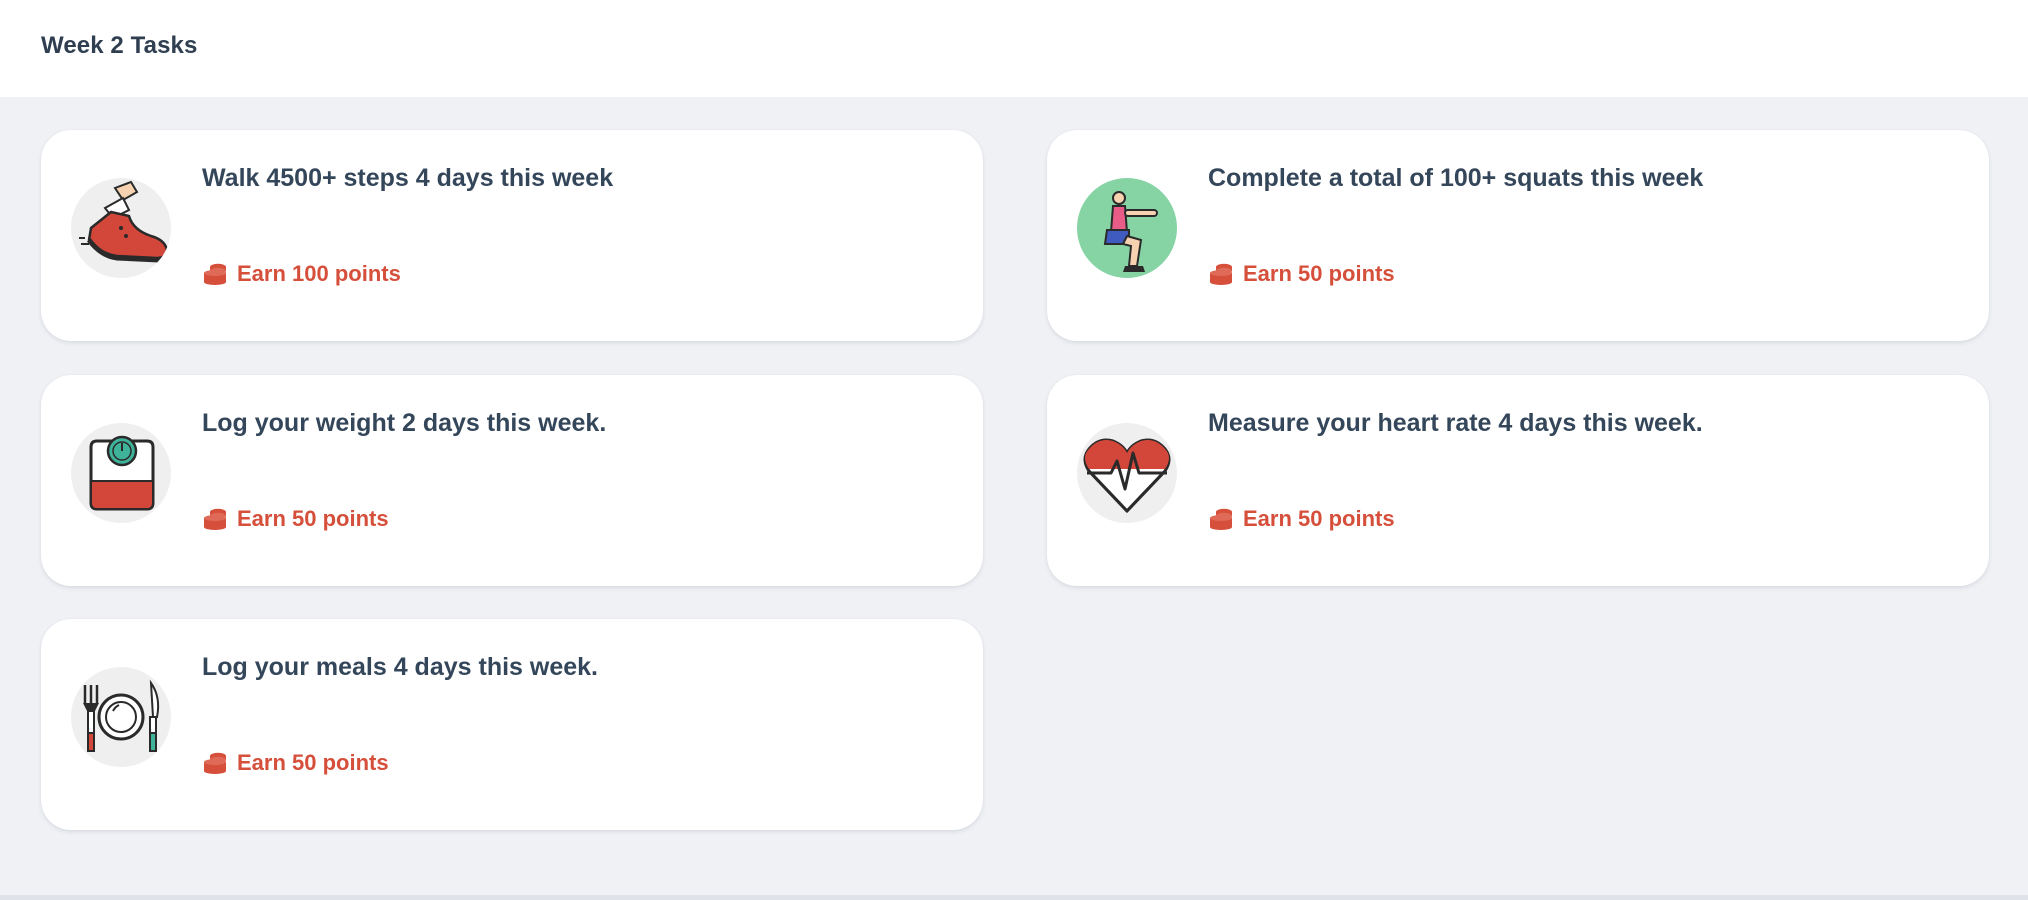 Image resolution: width=2028 pixels, height=900 pixels. Describe the element at coordinates (1014, 48) in the screenshot. I see `page-header: Week 2 Tasks` at that location.